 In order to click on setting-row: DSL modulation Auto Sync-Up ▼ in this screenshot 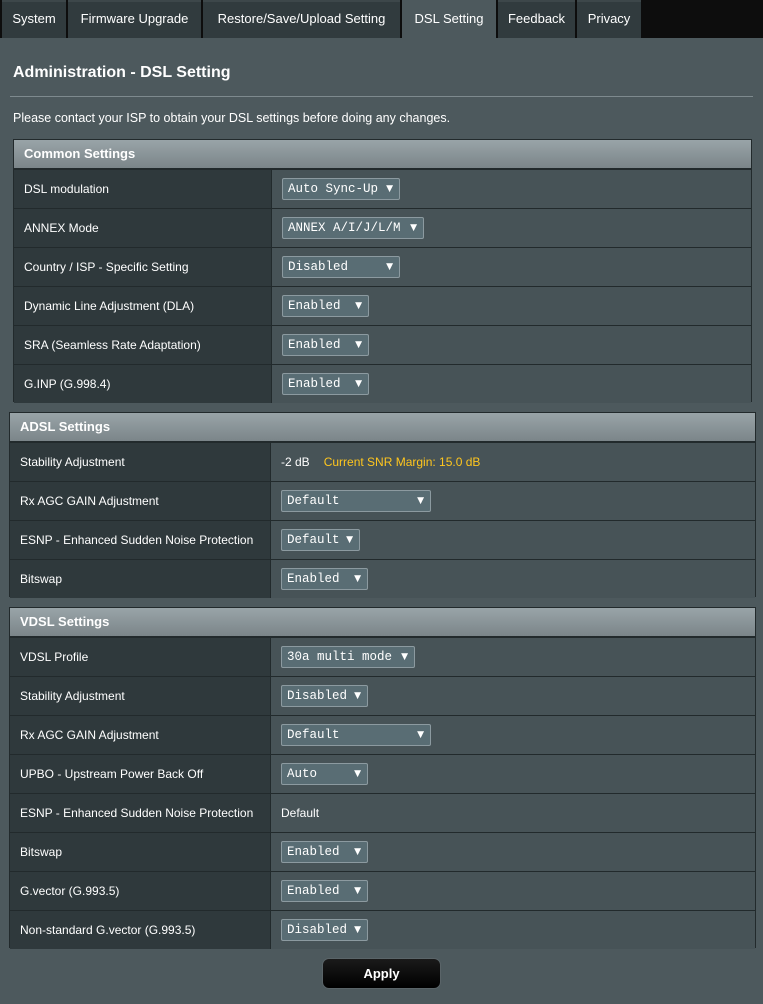, I will do `click(382, 188)`.